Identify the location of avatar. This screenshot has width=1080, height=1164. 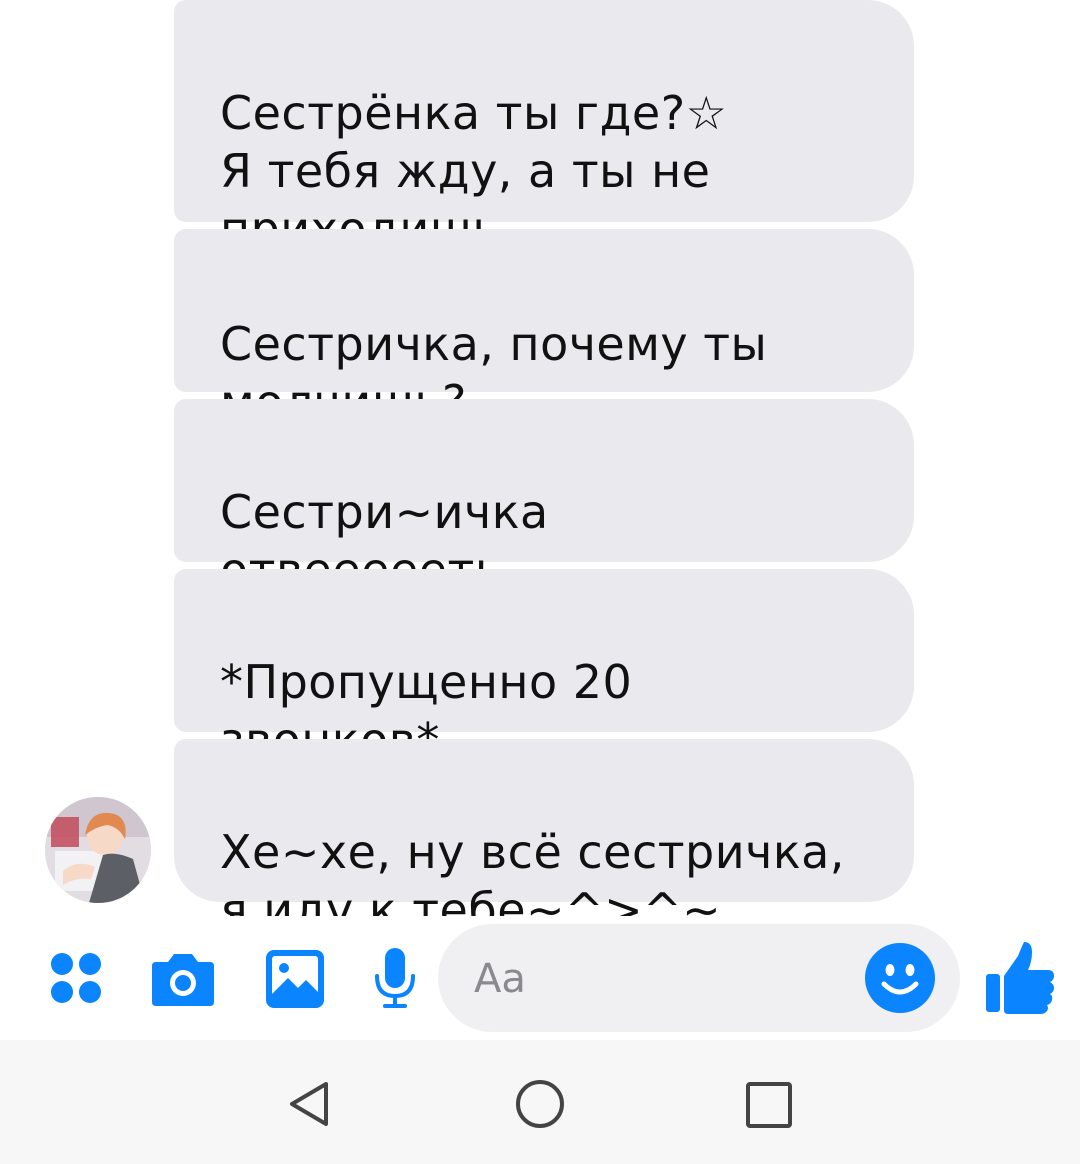
(98, 850).